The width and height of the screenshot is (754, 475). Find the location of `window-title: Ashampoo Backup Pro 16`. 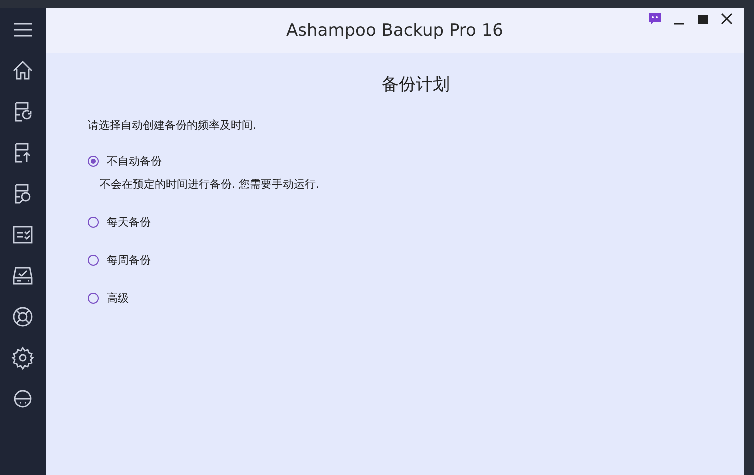

window-title: Ashampoo Backup Pro 16 is located at coordinates (395, 30).